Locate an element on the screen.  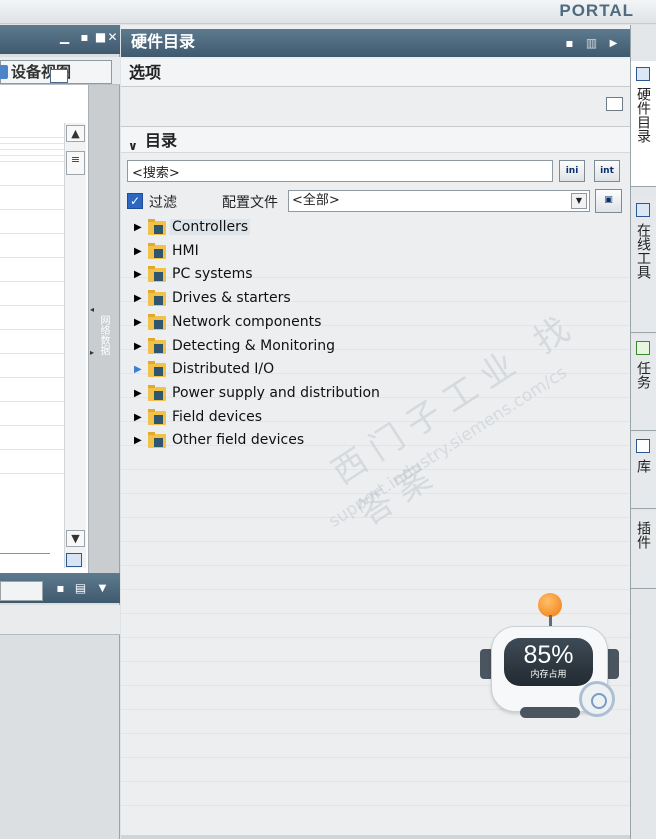
library-icon is located at coordinates (643, 446).